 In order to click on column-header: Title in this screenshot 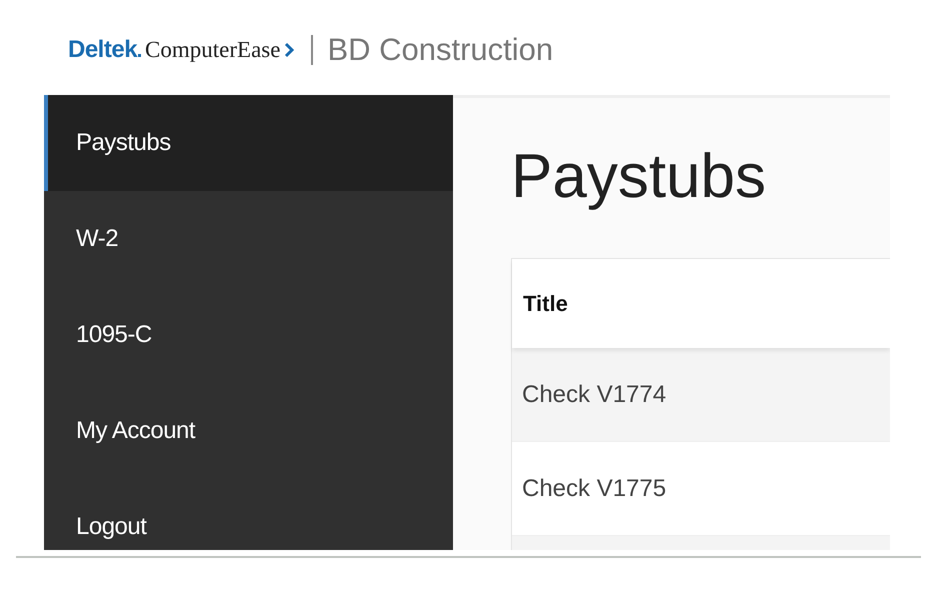, I will do `click(545, 303)`.